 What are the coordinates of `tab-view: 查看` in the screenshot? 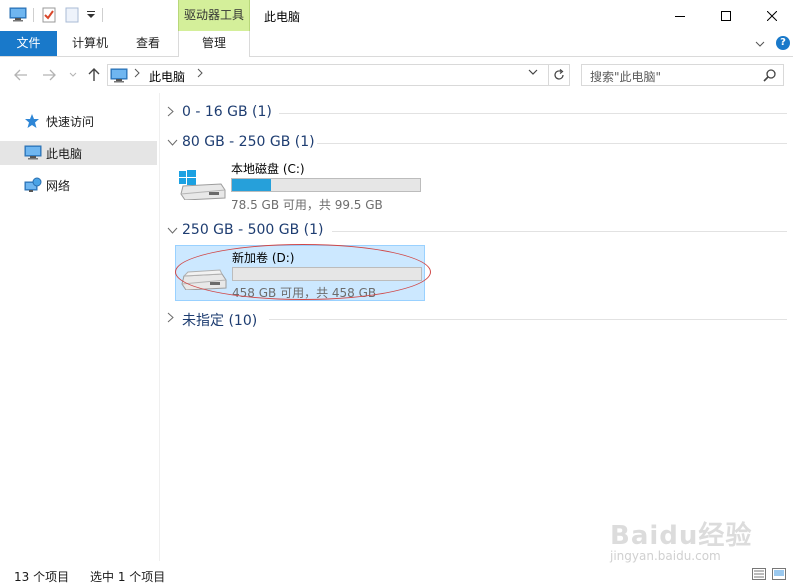 It's located at (148, 43).